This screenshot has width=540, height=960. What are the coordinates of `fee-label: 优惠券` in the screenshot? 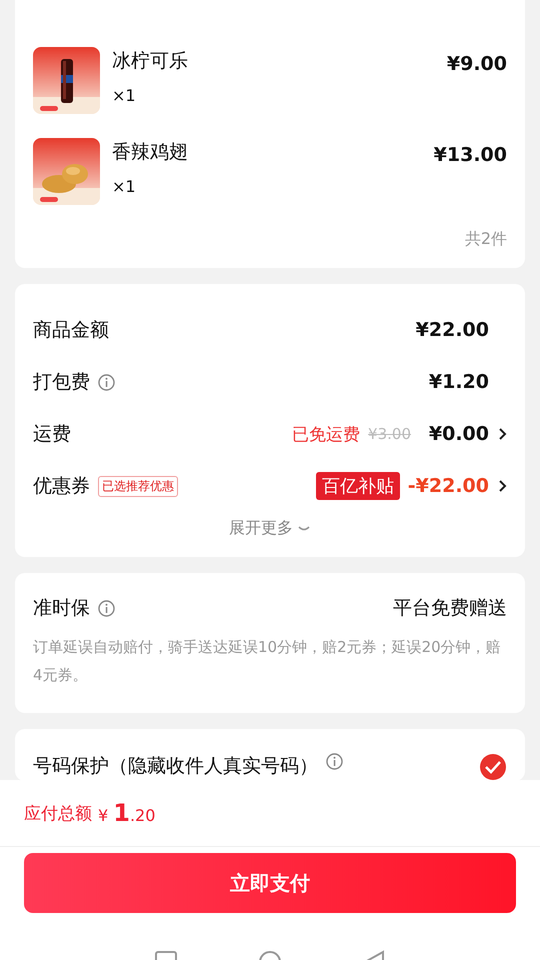 It's located at (61, 486).